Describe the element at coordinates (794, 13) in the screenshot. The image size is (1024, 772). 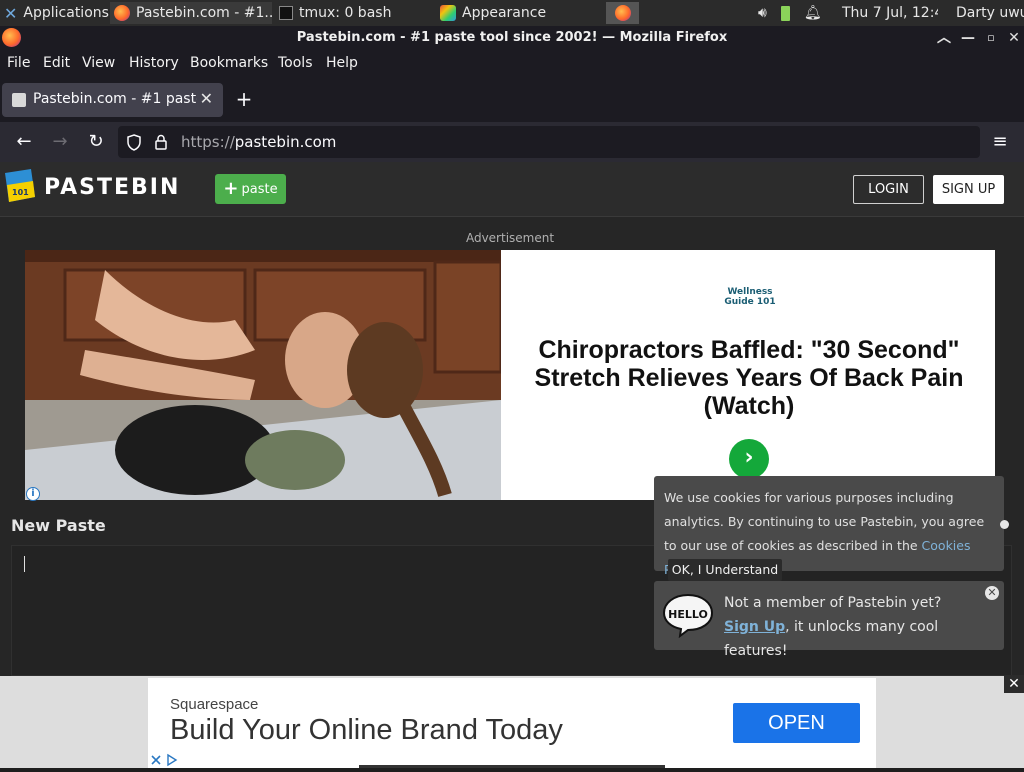
I see `system-tray: 🔊︎ 🔔︎` at that location.